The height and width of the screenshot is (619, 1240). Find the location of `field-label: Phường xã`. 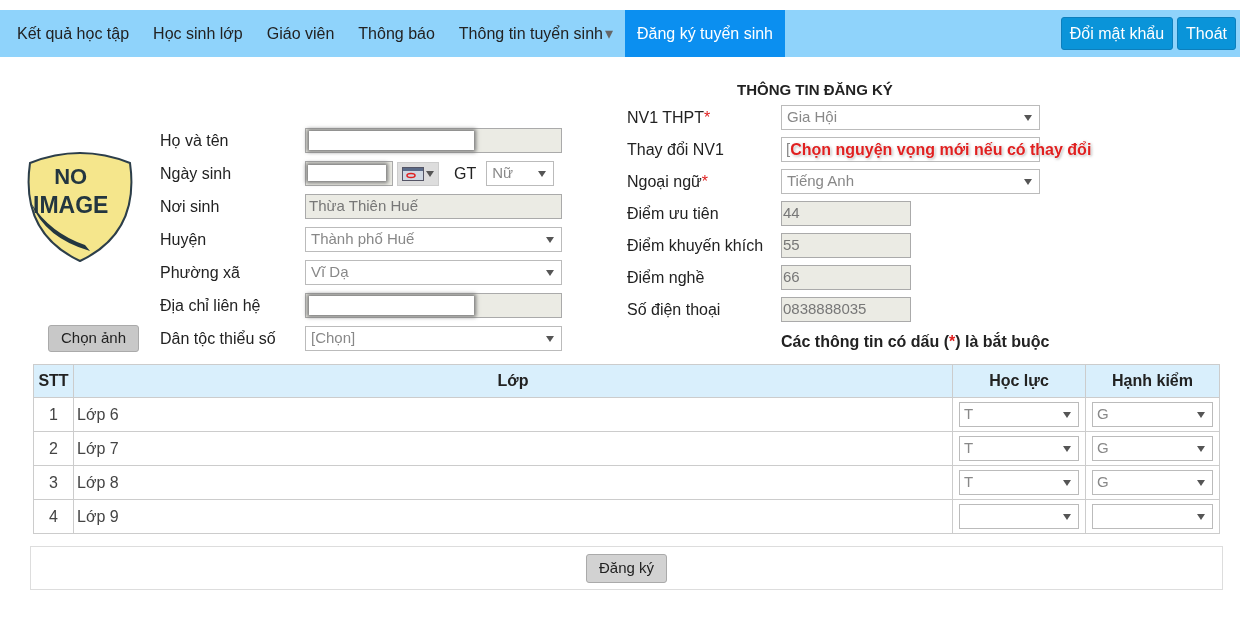

field-label: Phường xã is located at coordinates (200, 272).